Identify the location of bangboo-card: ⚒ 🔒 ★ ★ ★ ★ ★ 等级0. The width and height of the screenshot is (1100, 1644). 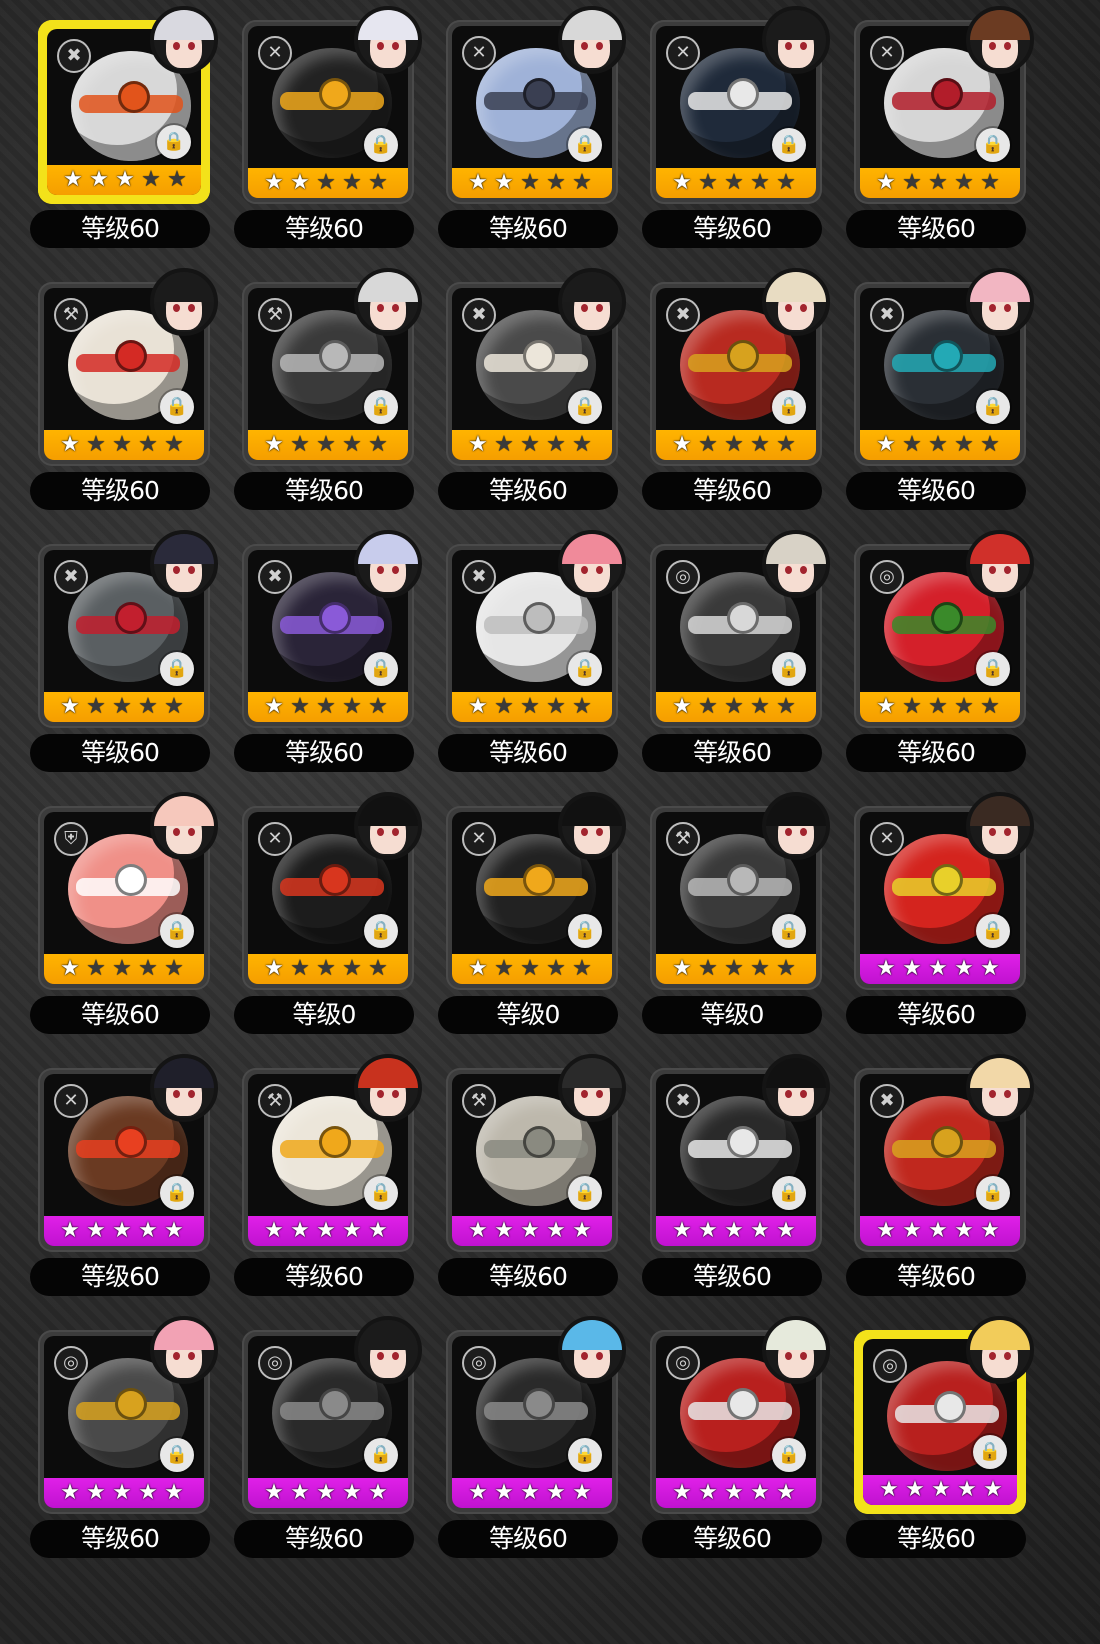
(736, 914).